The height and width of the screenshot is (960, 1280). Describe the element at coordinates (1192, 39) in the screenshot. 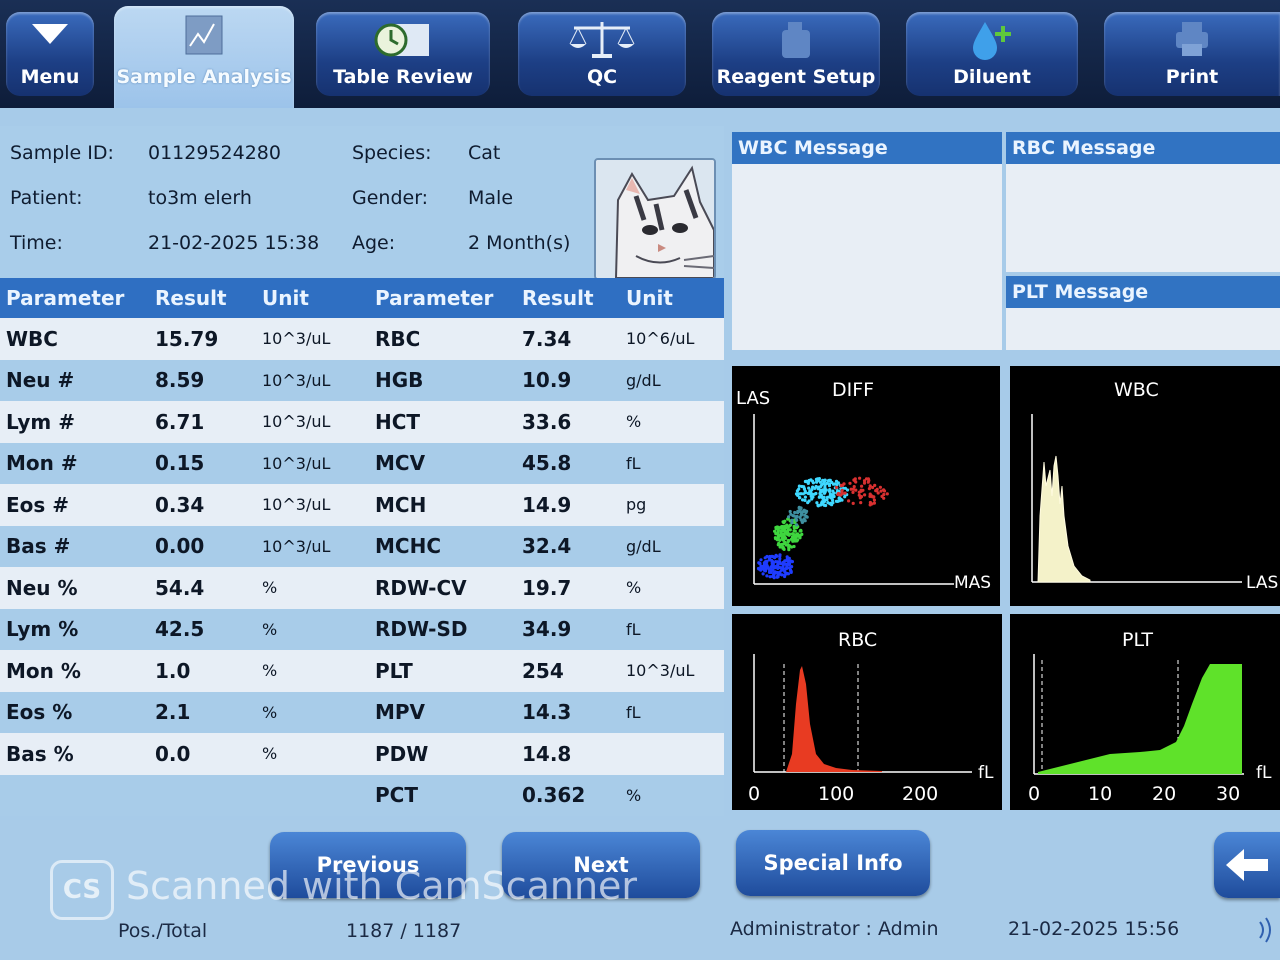

I see `printer-icon` at that location.